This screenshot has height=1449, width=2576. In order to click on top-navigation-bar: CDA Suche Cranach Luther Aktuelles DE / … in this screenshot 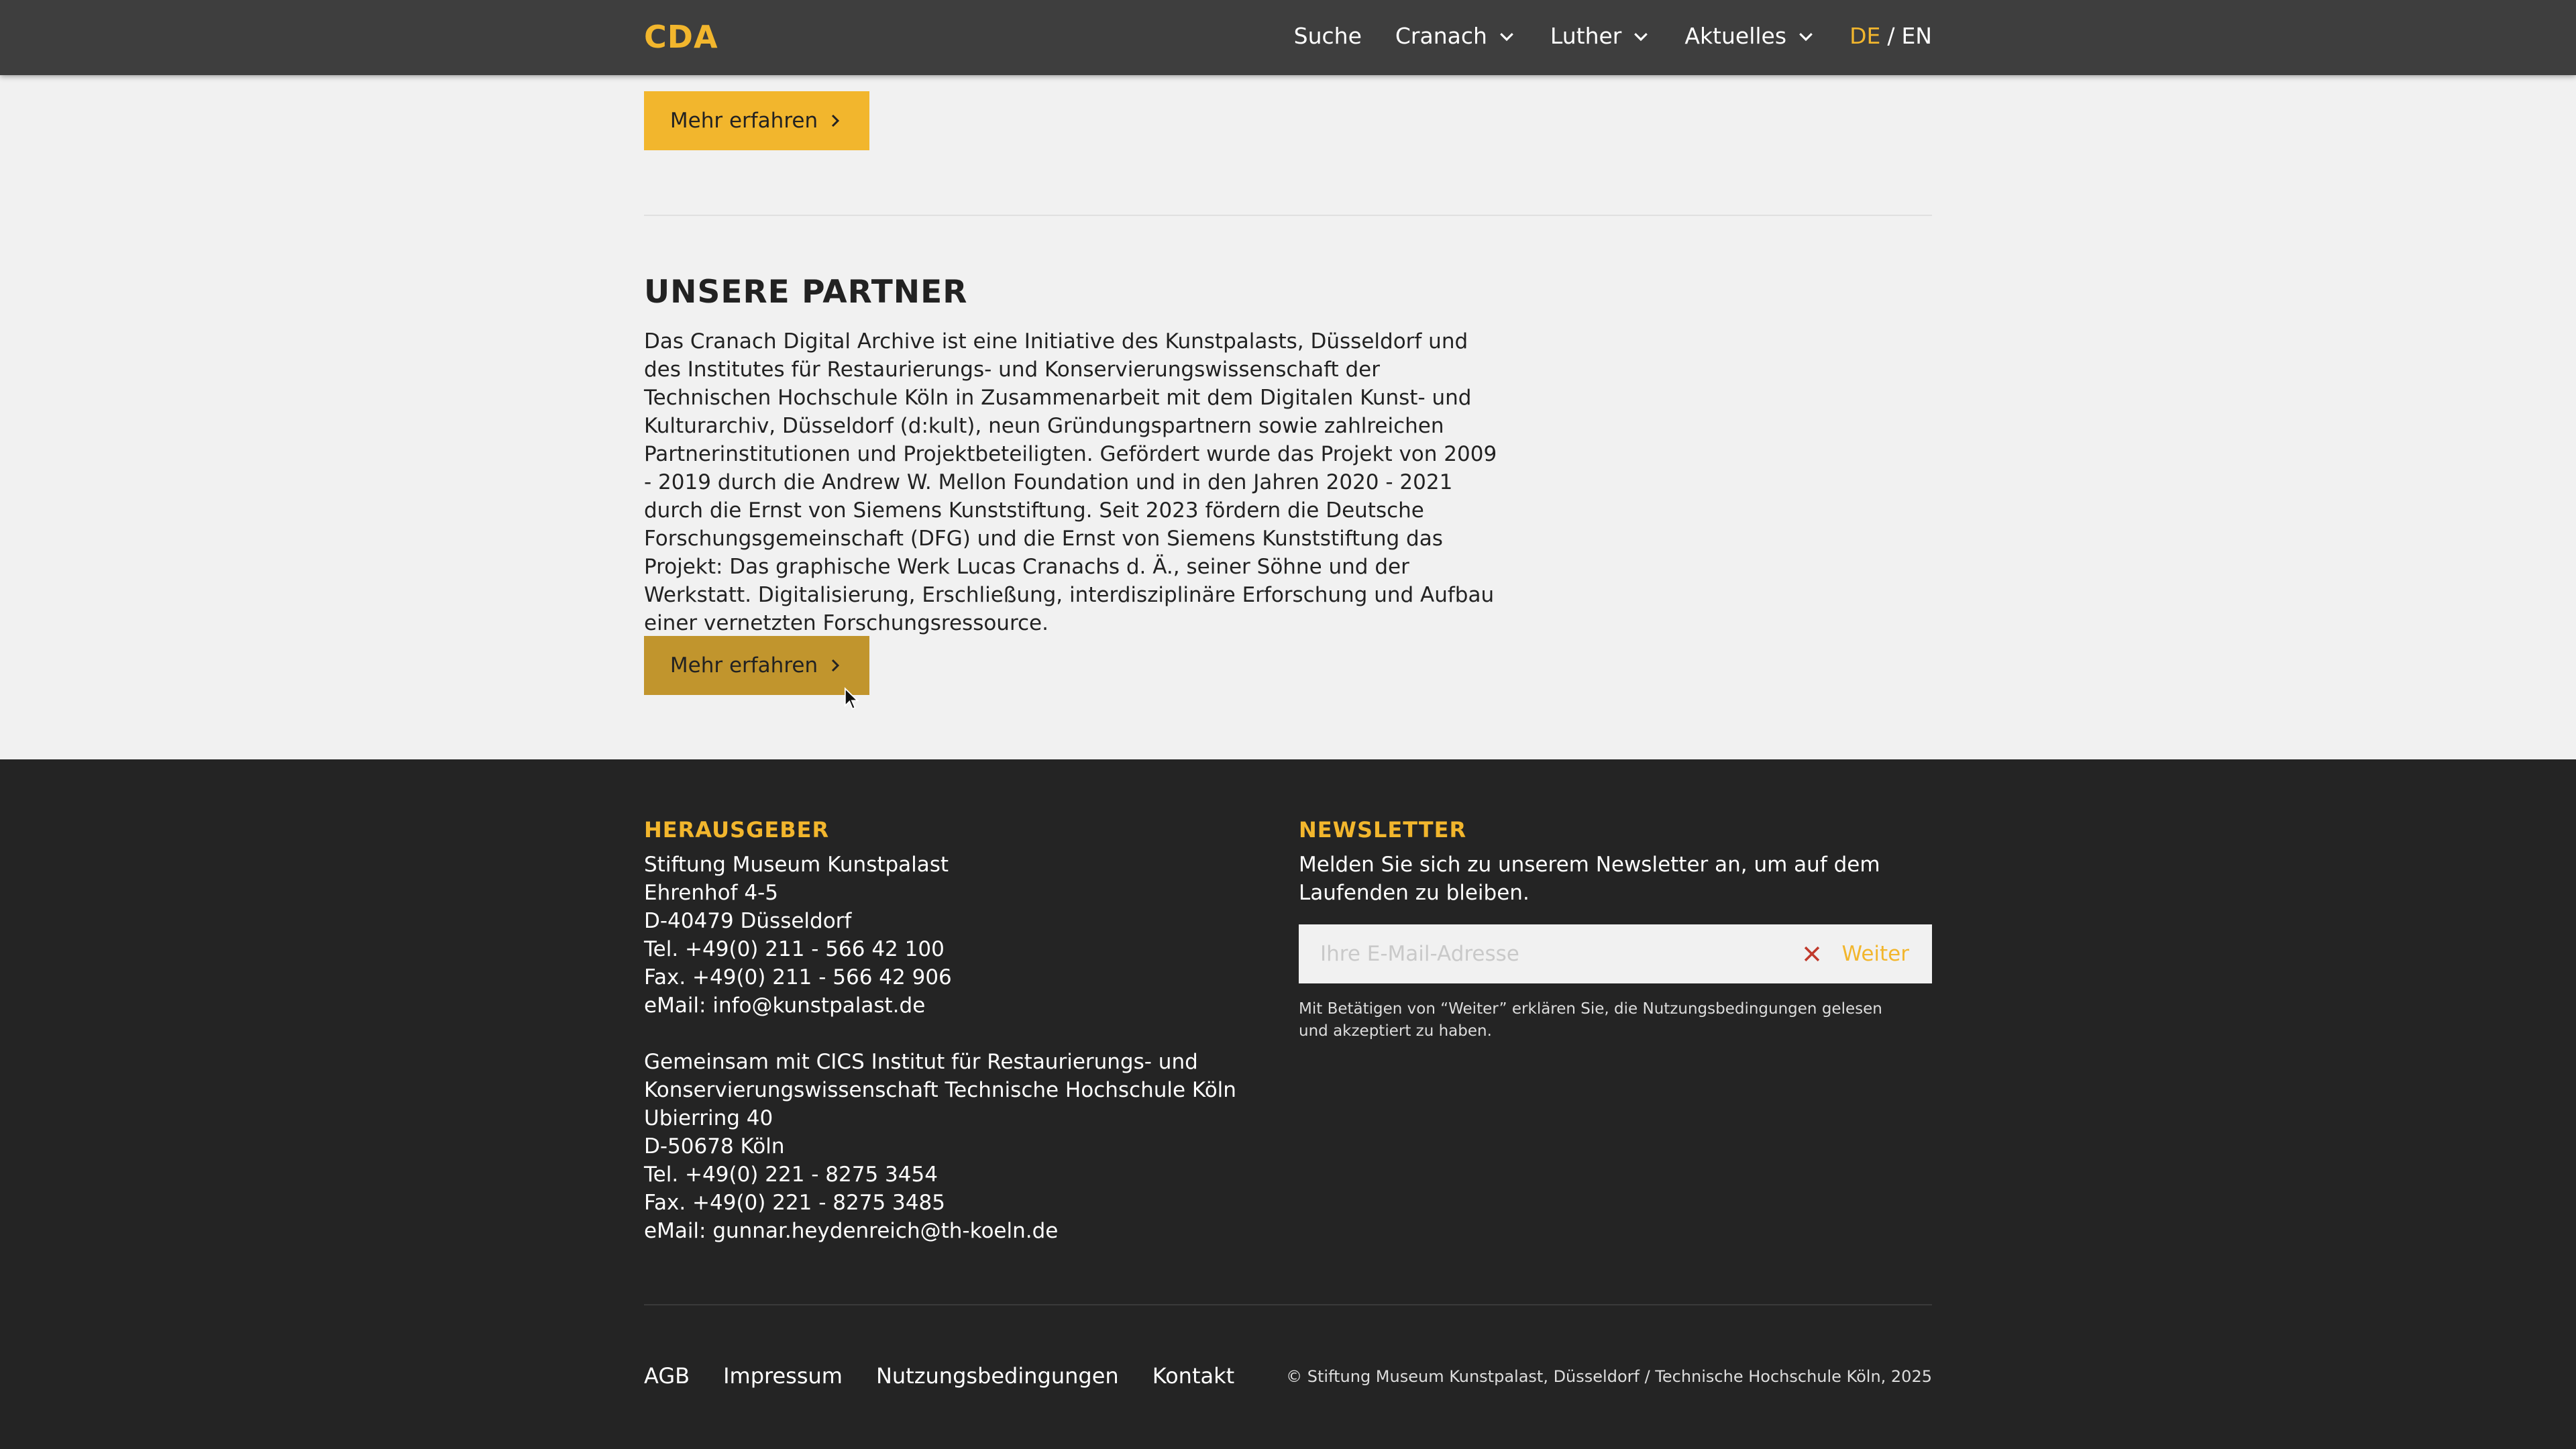, I will do `click(1288, 37)`.